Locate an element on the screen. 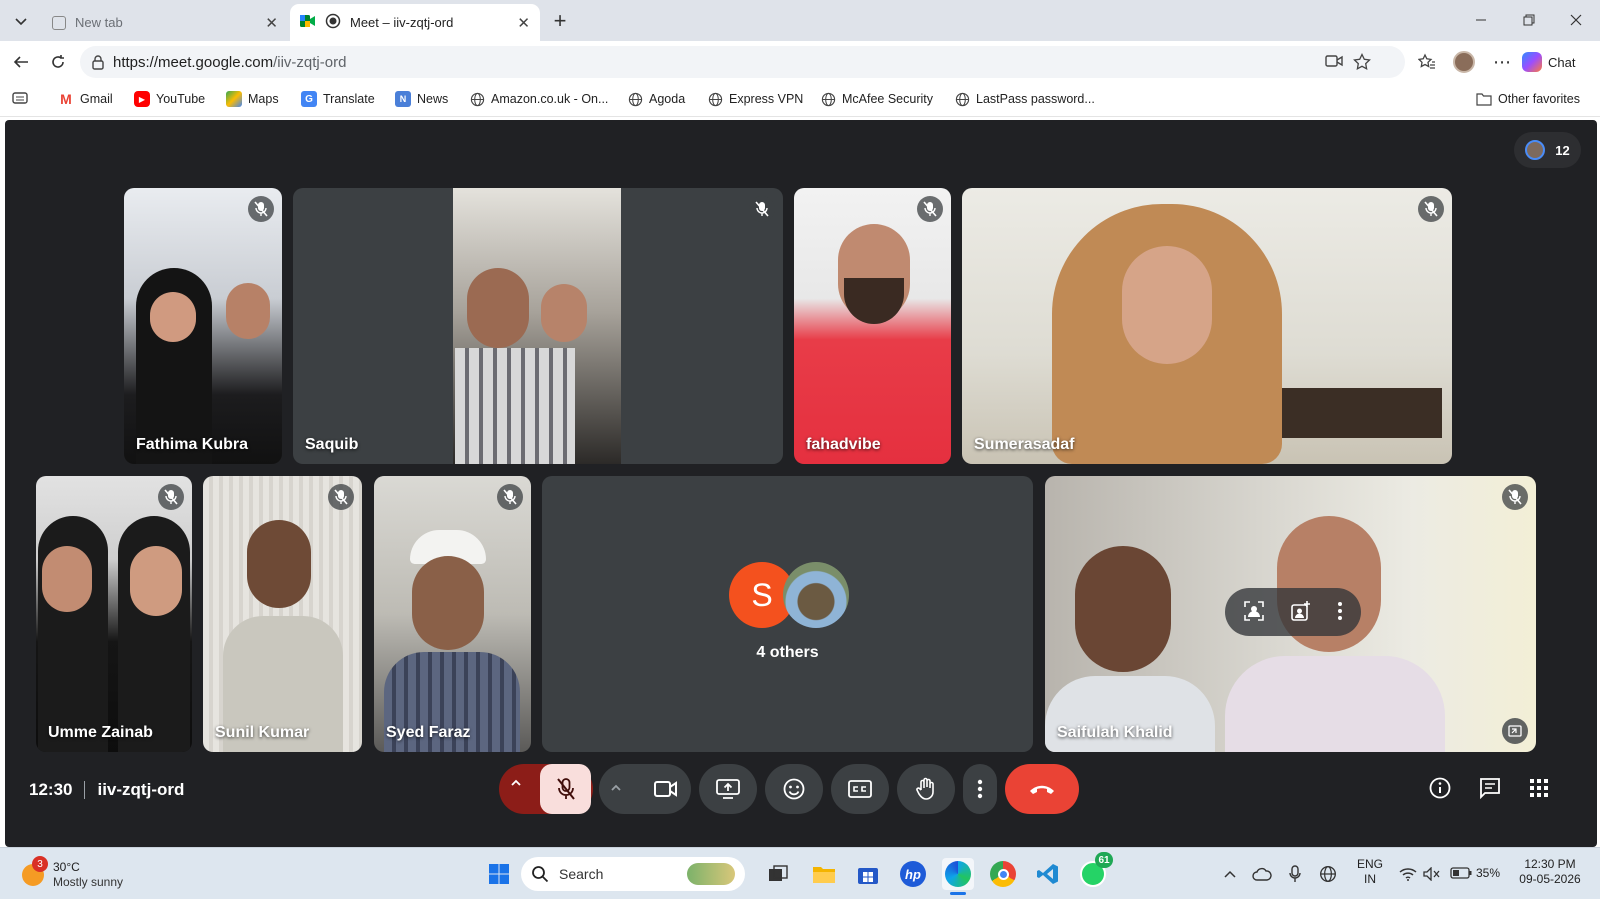 The image size is (1600, 899). present-screen-button is located at coordinates (728, 789).